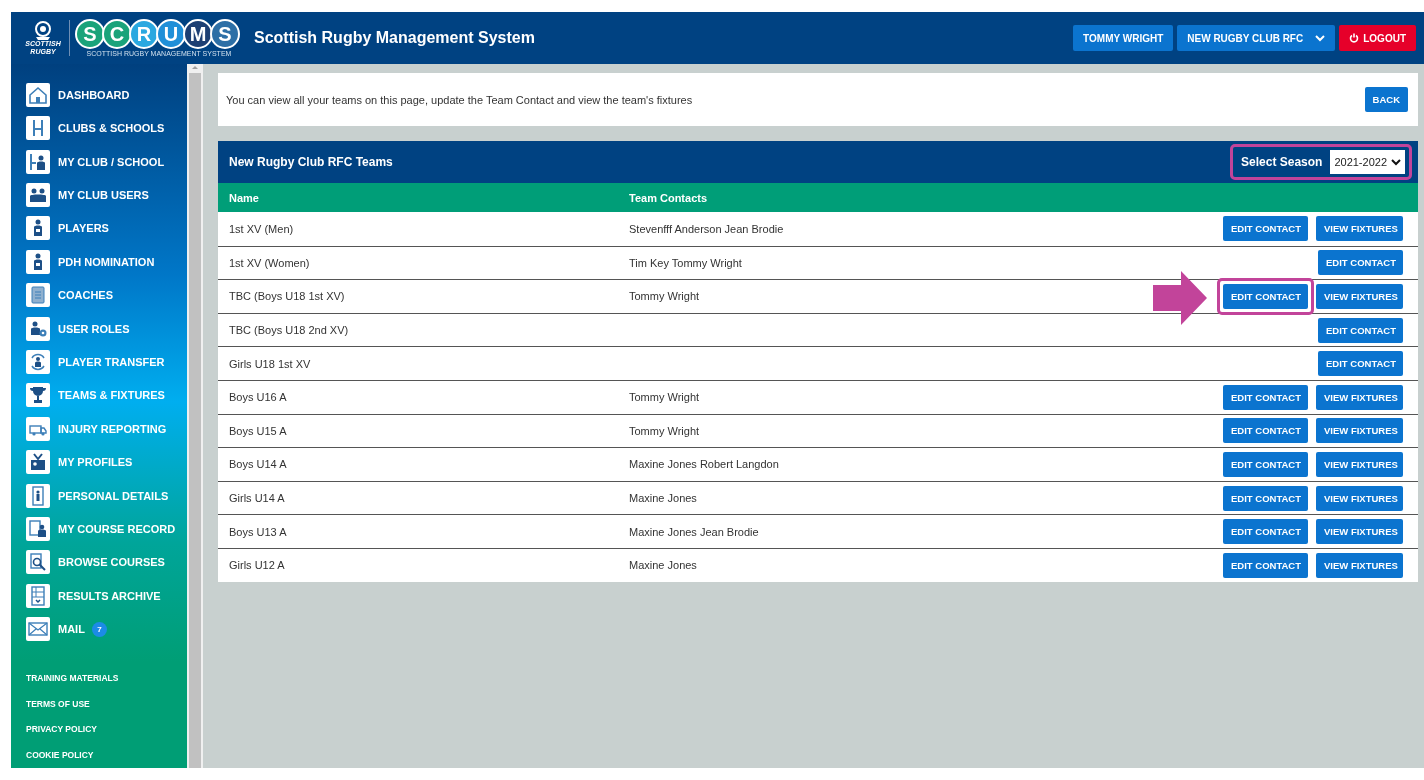 This screenshot has height=780, width=1424. Describe the element at coordinates (99, 228) in the screenshot. I see `nav-item: PLAYERS` at that location.